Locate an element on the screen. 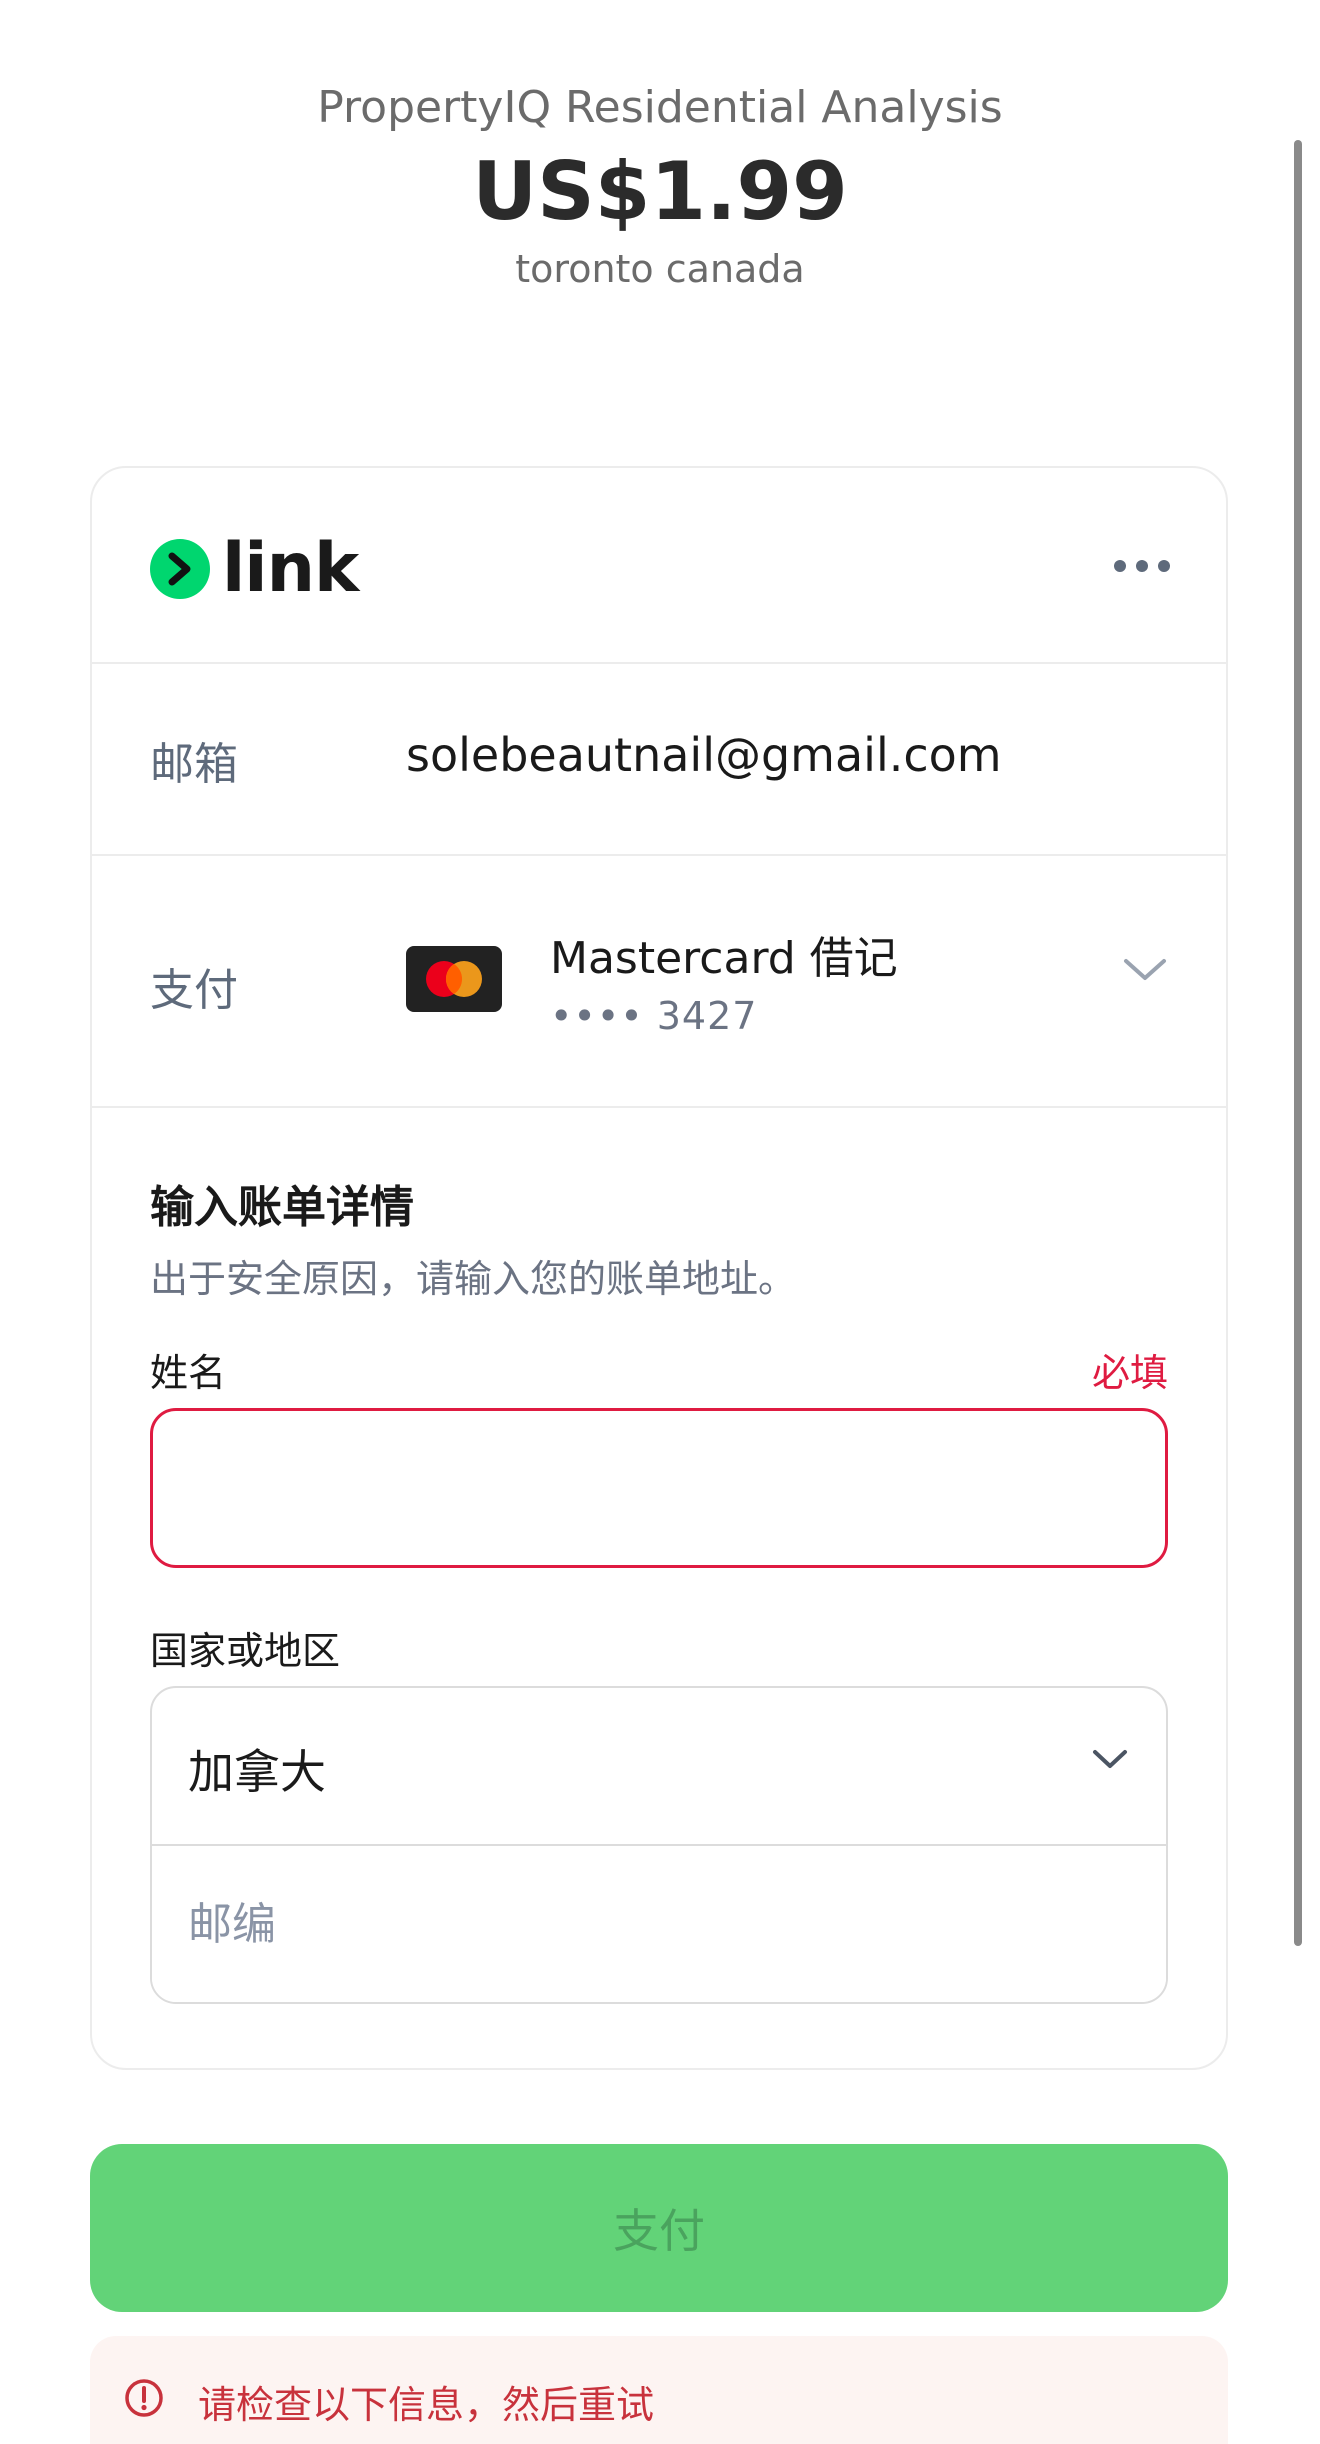 This screenshot has height=2444, width=1320. country-value: 加拿大 is located at coordinates (257, 1772).